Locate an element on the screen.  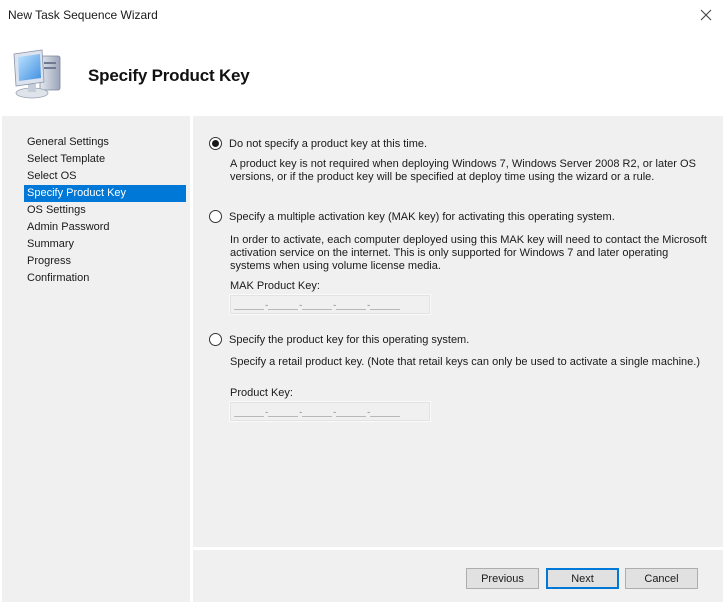
previous-button: Previous is located at coordinates (502, 578).